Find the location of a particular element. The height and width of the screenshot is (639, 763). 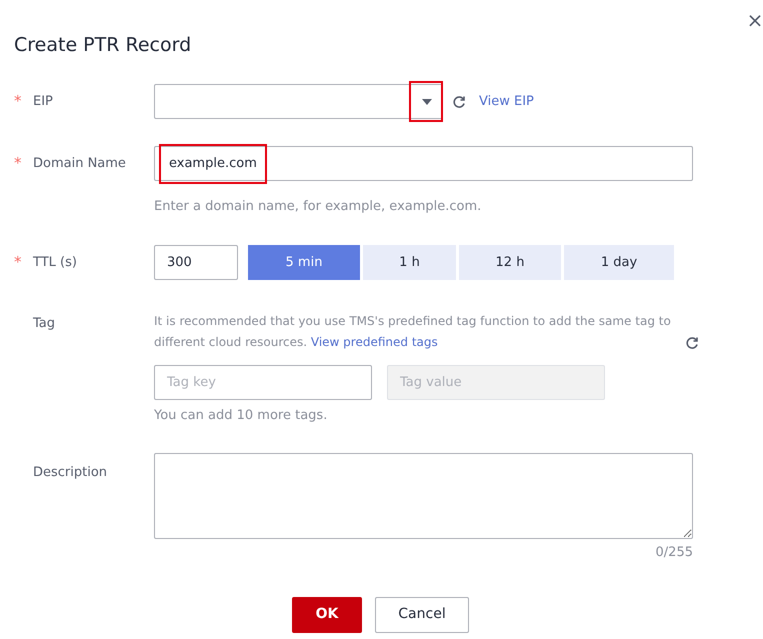

ttl-option: 12 h is located at coordinates (510, 262).